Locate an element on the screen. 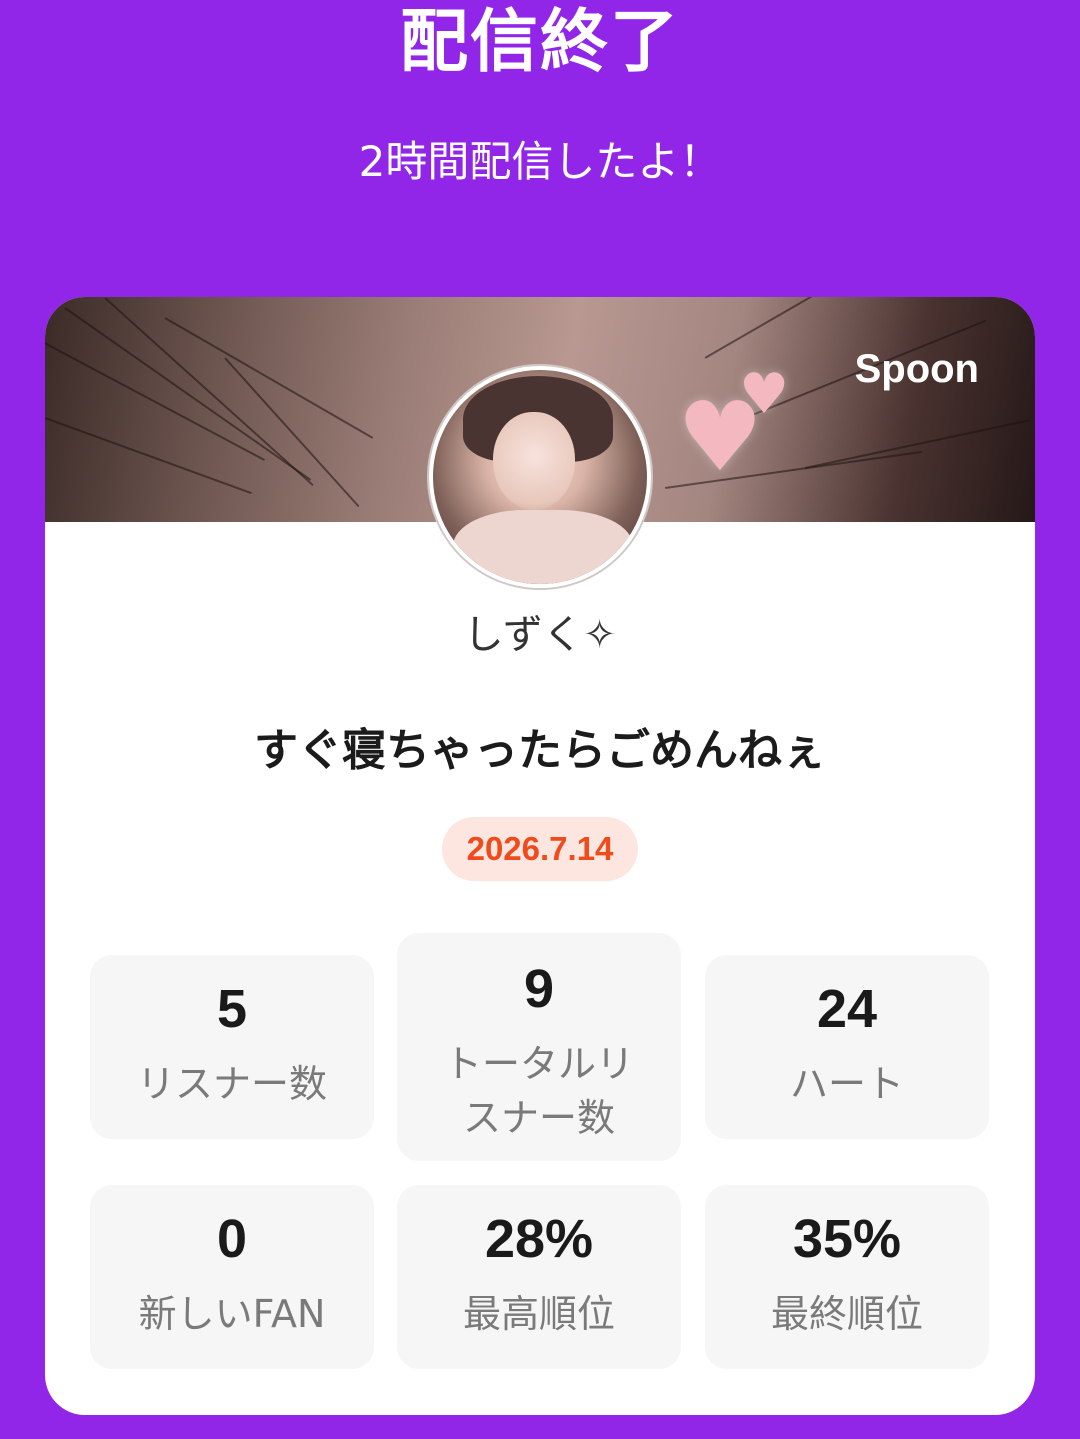  stat-listeners: 5 リスナー数 is located at coordinates (232, 1047).